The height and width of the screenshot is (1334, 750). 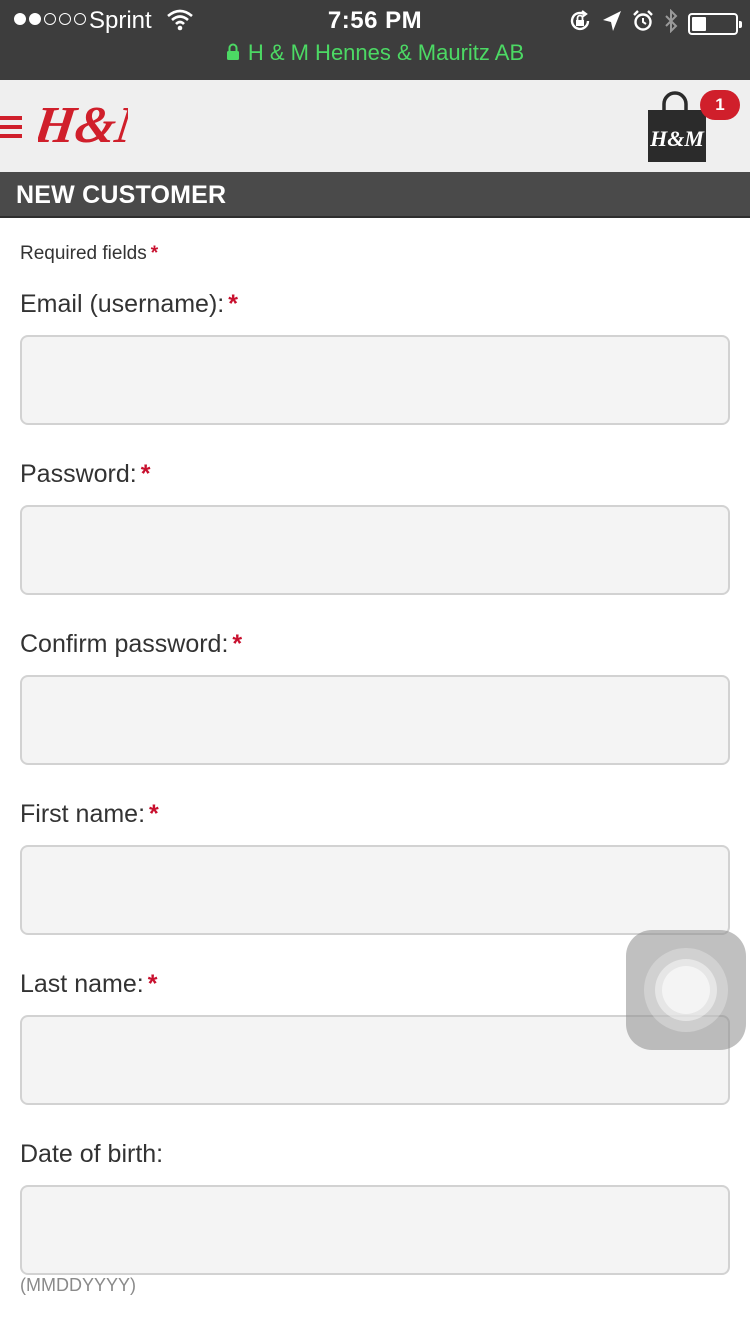 I want to click on email-field, so click(x=375, y=380).